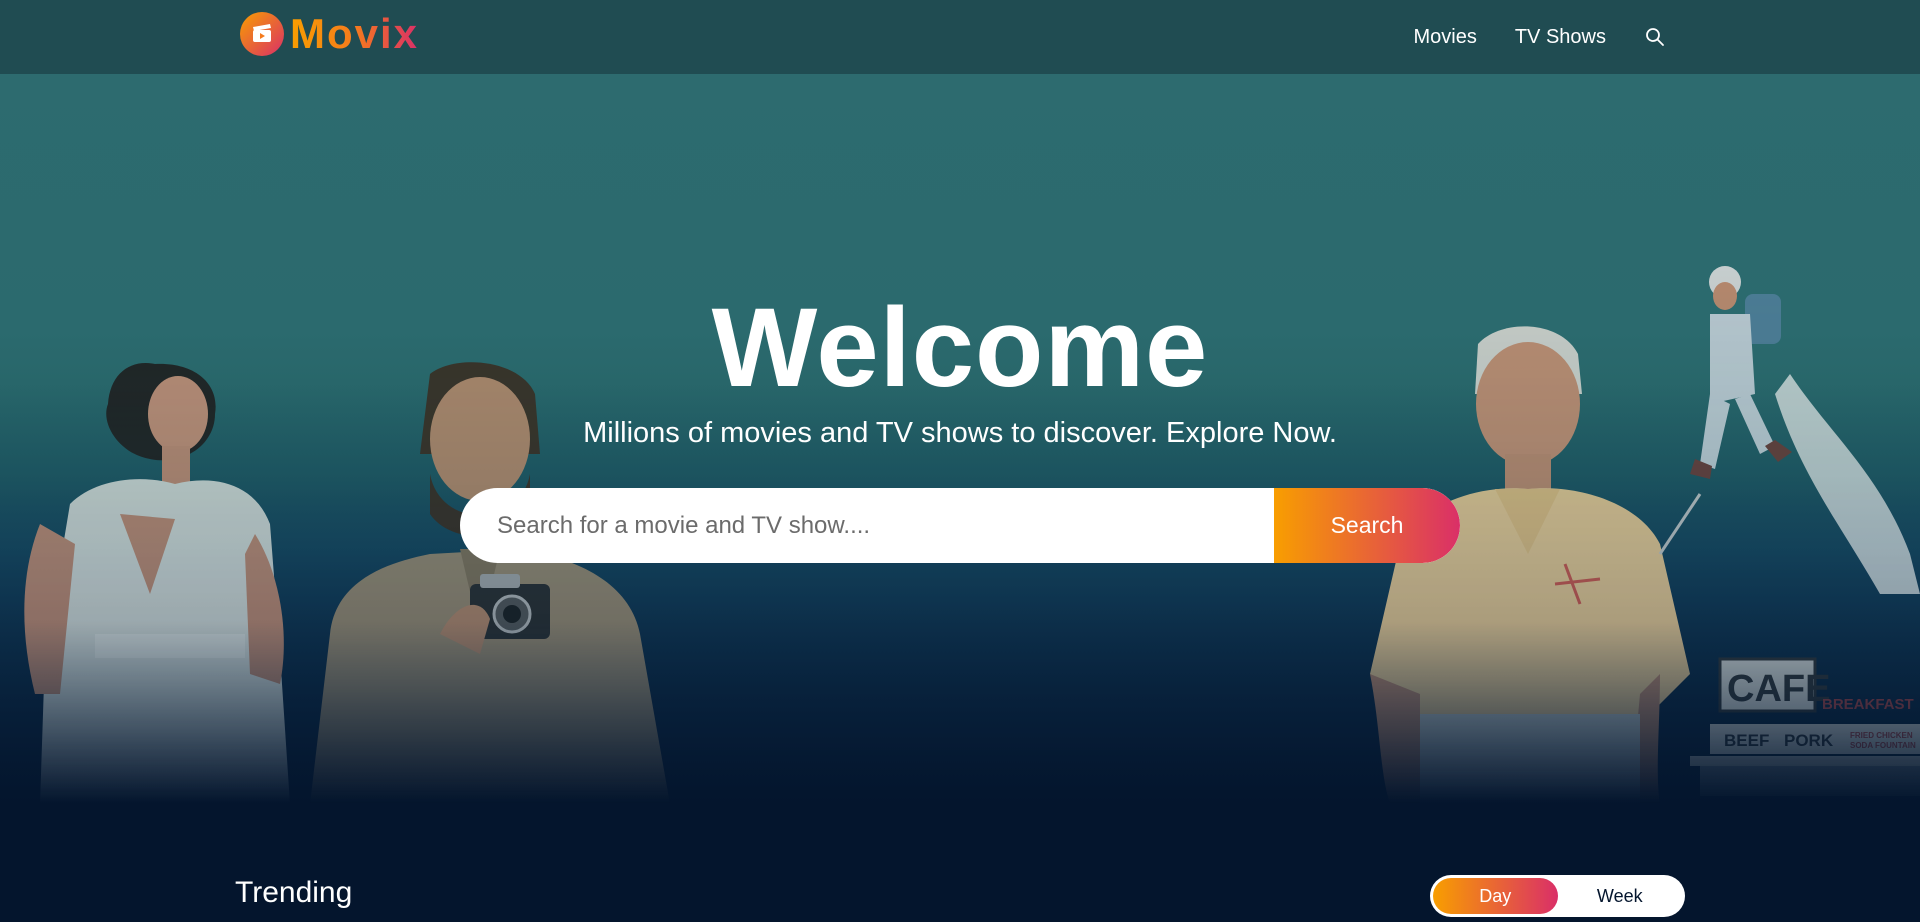 This screenshot has height=922, width=1920. What do you see at coordinates (960, 37) in the screenshot?
I see `site-header: Movix Movies TV Shows` at bounding box center [960, 37].